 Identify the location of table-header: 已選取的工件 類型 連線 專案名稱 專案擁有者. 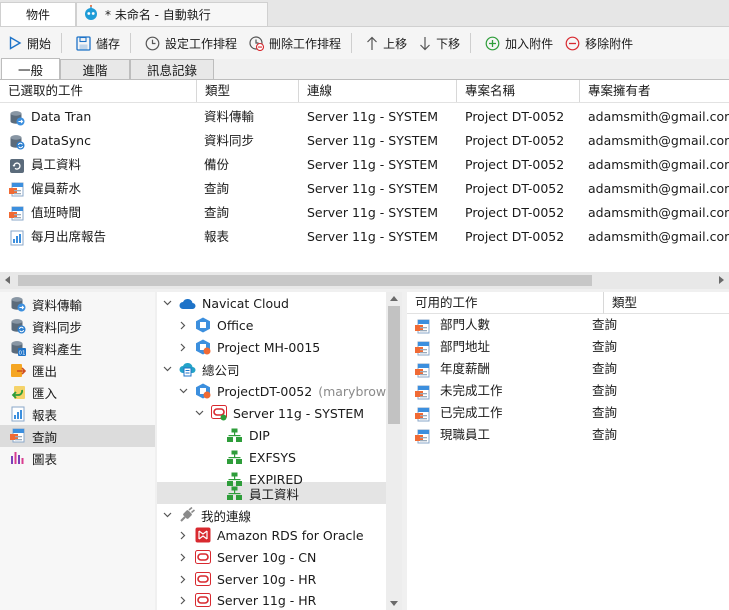
(364, 91).